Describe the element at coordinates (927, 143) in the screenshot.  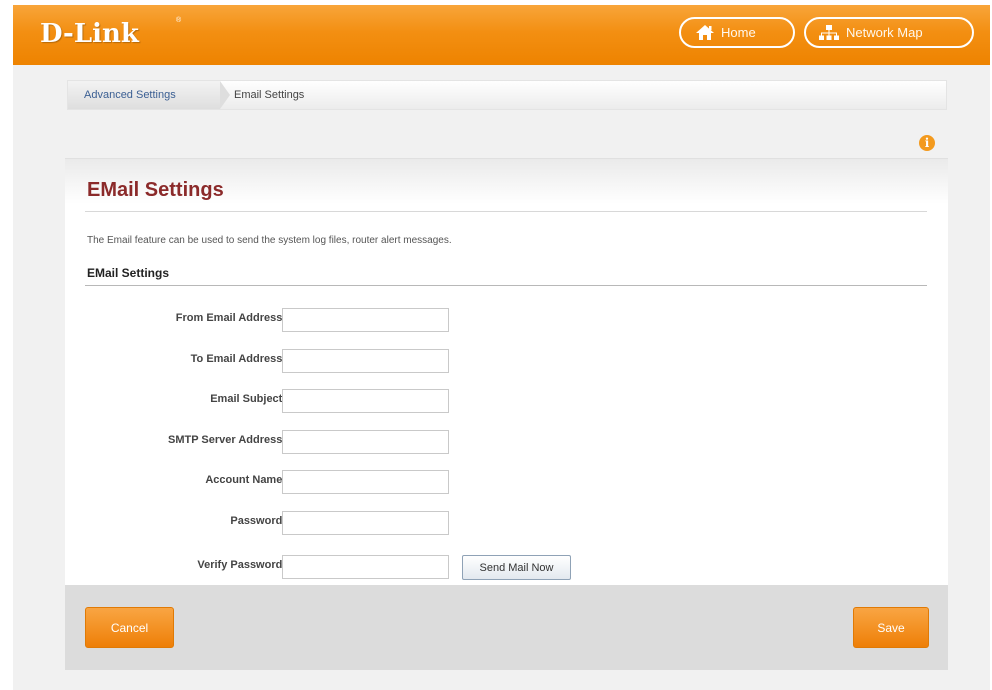
I see `info-icon: i` at that location.